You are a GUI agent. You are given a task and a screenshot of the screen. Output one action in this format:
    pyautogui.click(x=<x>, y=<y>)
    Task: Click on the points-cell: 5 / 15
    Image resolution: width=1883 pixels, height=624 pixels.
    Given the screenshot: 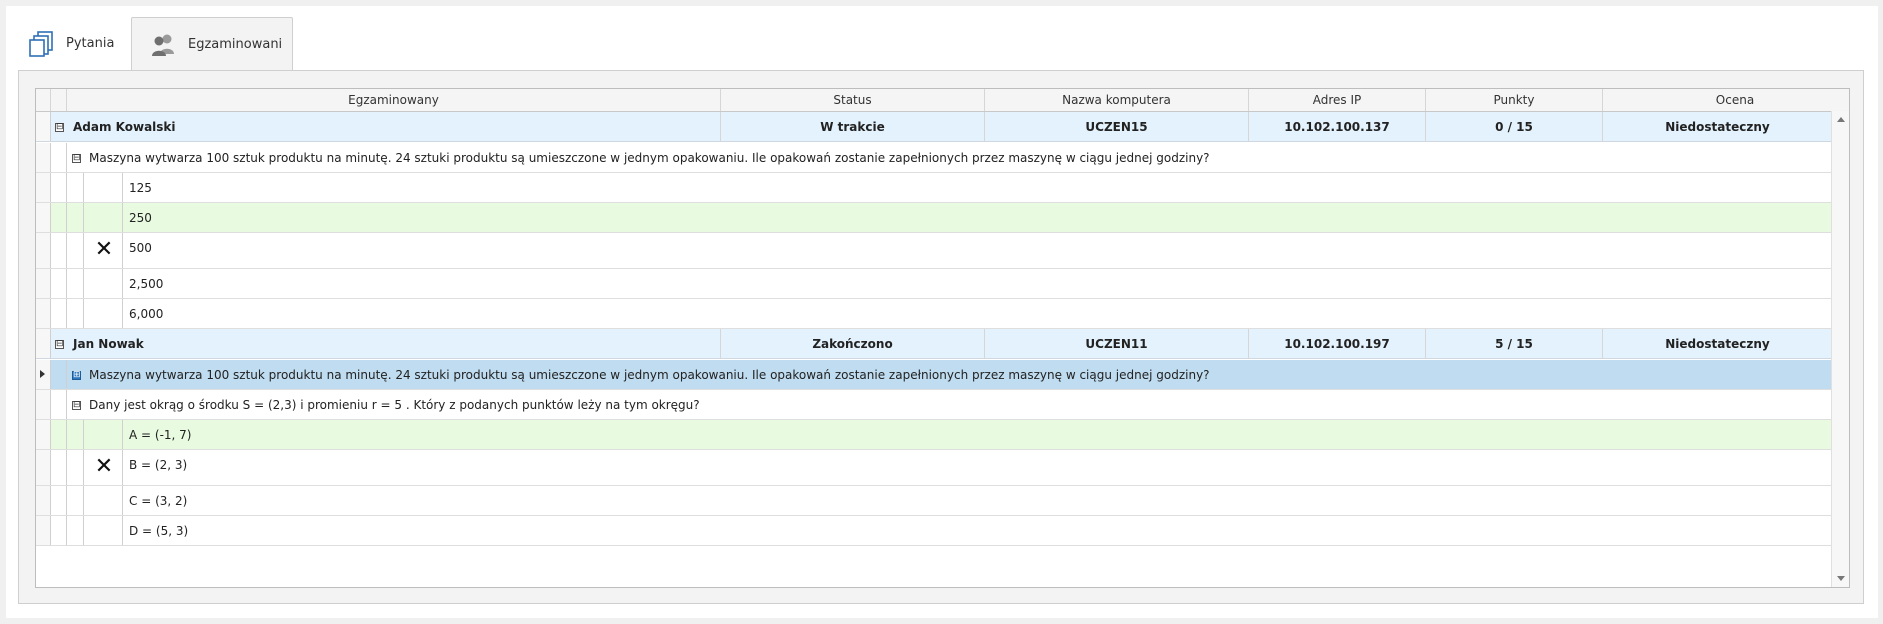 What is the action you would take?
    pyautogui.click(x=1514, y=344)
    